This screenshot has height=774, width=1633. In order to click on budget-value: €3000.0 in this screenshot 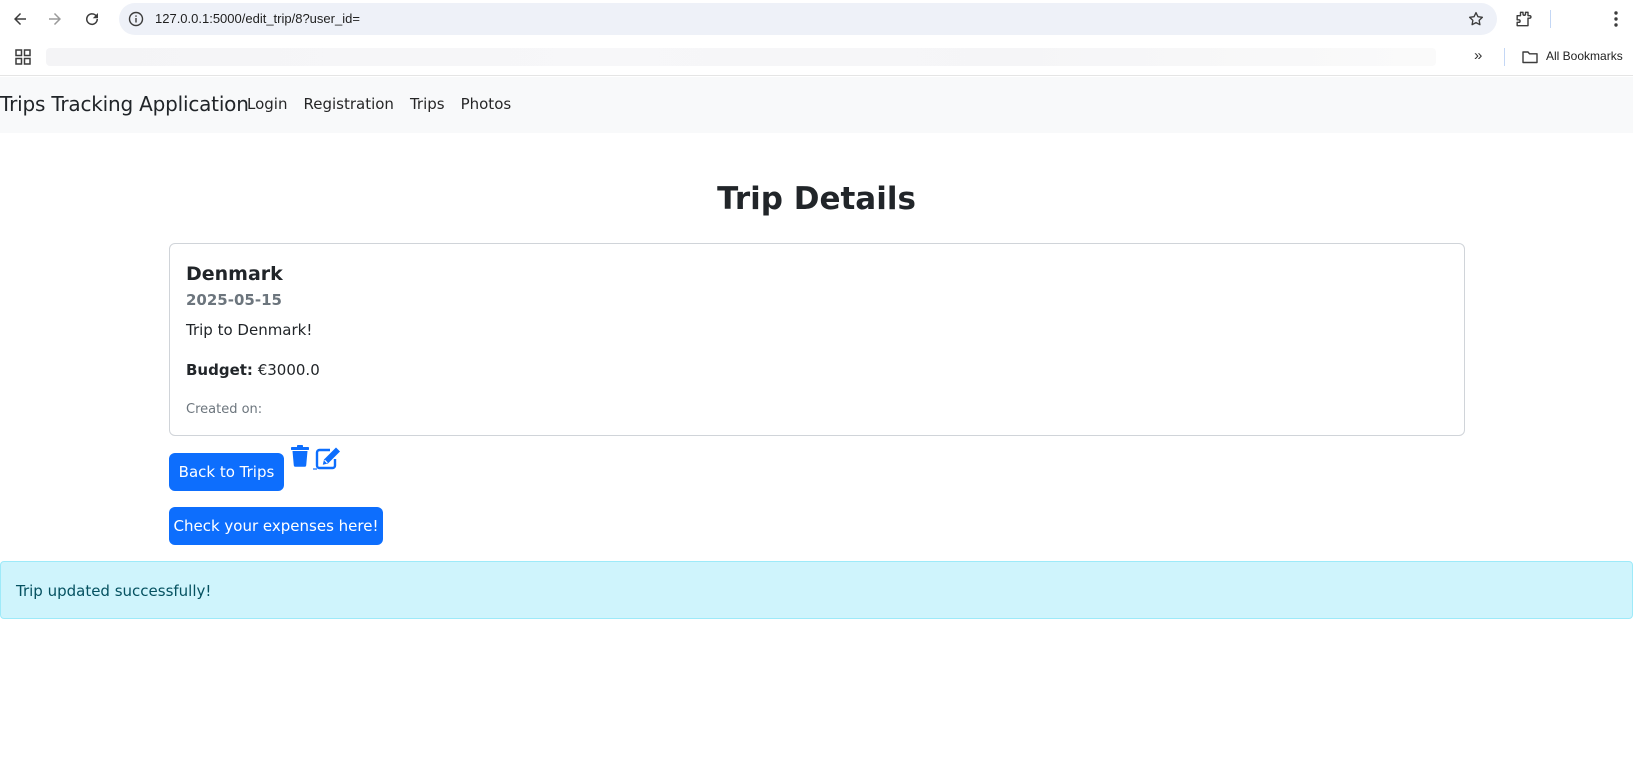, I will do `click(288, 370)`.